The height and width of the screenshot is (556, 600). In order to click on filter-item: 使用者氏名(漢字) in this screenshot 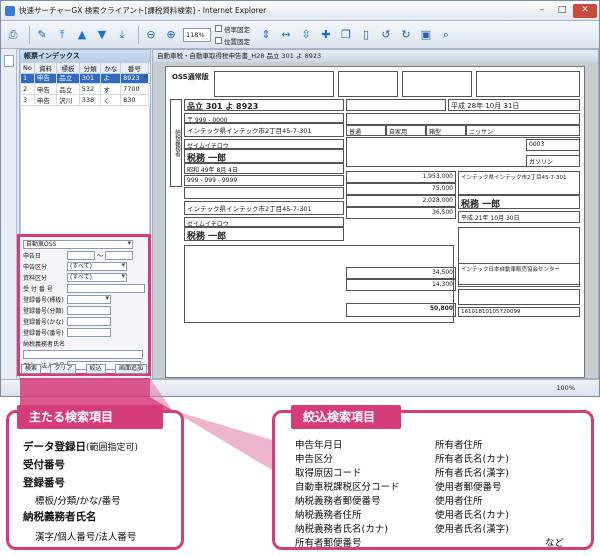, I will do `click(472, 529)`.